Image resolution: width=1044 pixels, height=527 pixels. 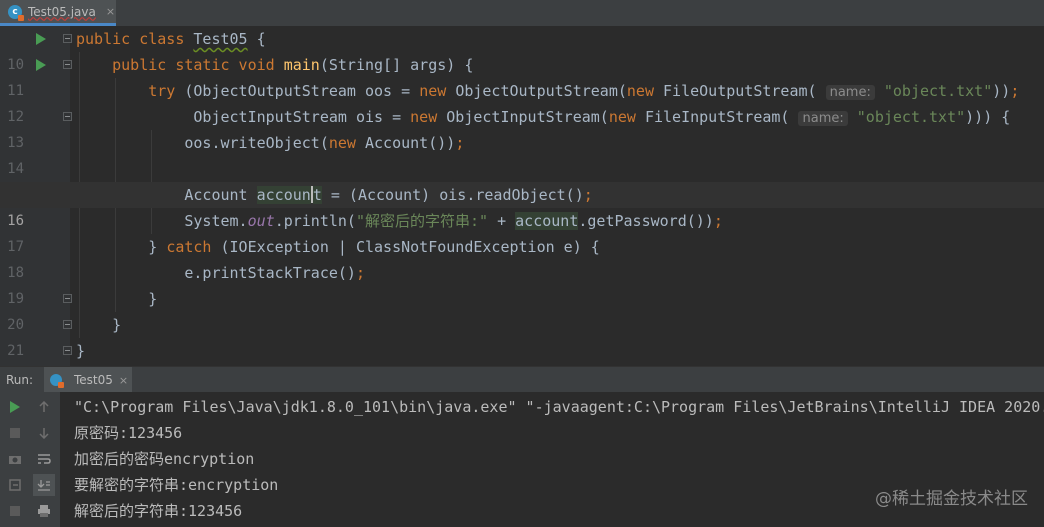 What do you see at coordinates (15, 433) in the screenshot?
I see `stop-icon` at bounding box center [15, 433].